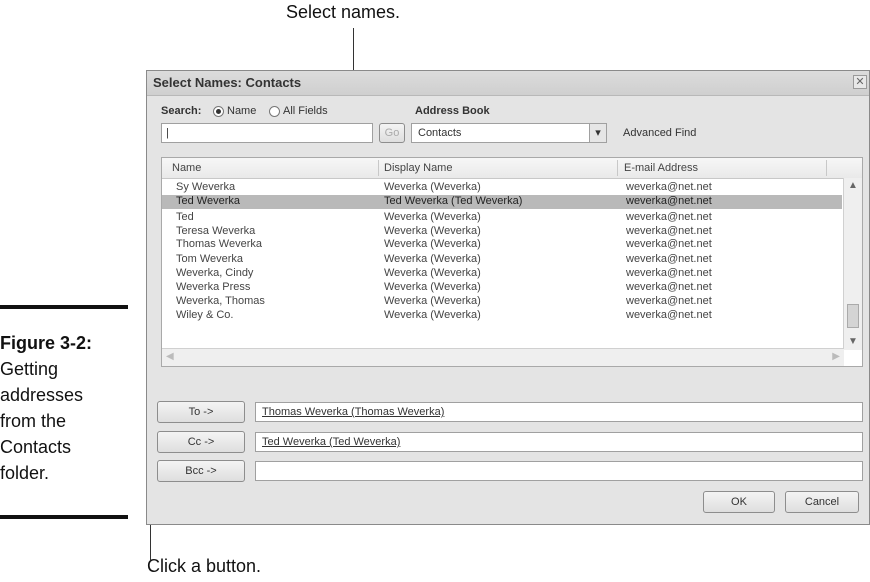 This screenshot has width=870, height=582. I want to click on caption-line: Getting, so click(29, 369).